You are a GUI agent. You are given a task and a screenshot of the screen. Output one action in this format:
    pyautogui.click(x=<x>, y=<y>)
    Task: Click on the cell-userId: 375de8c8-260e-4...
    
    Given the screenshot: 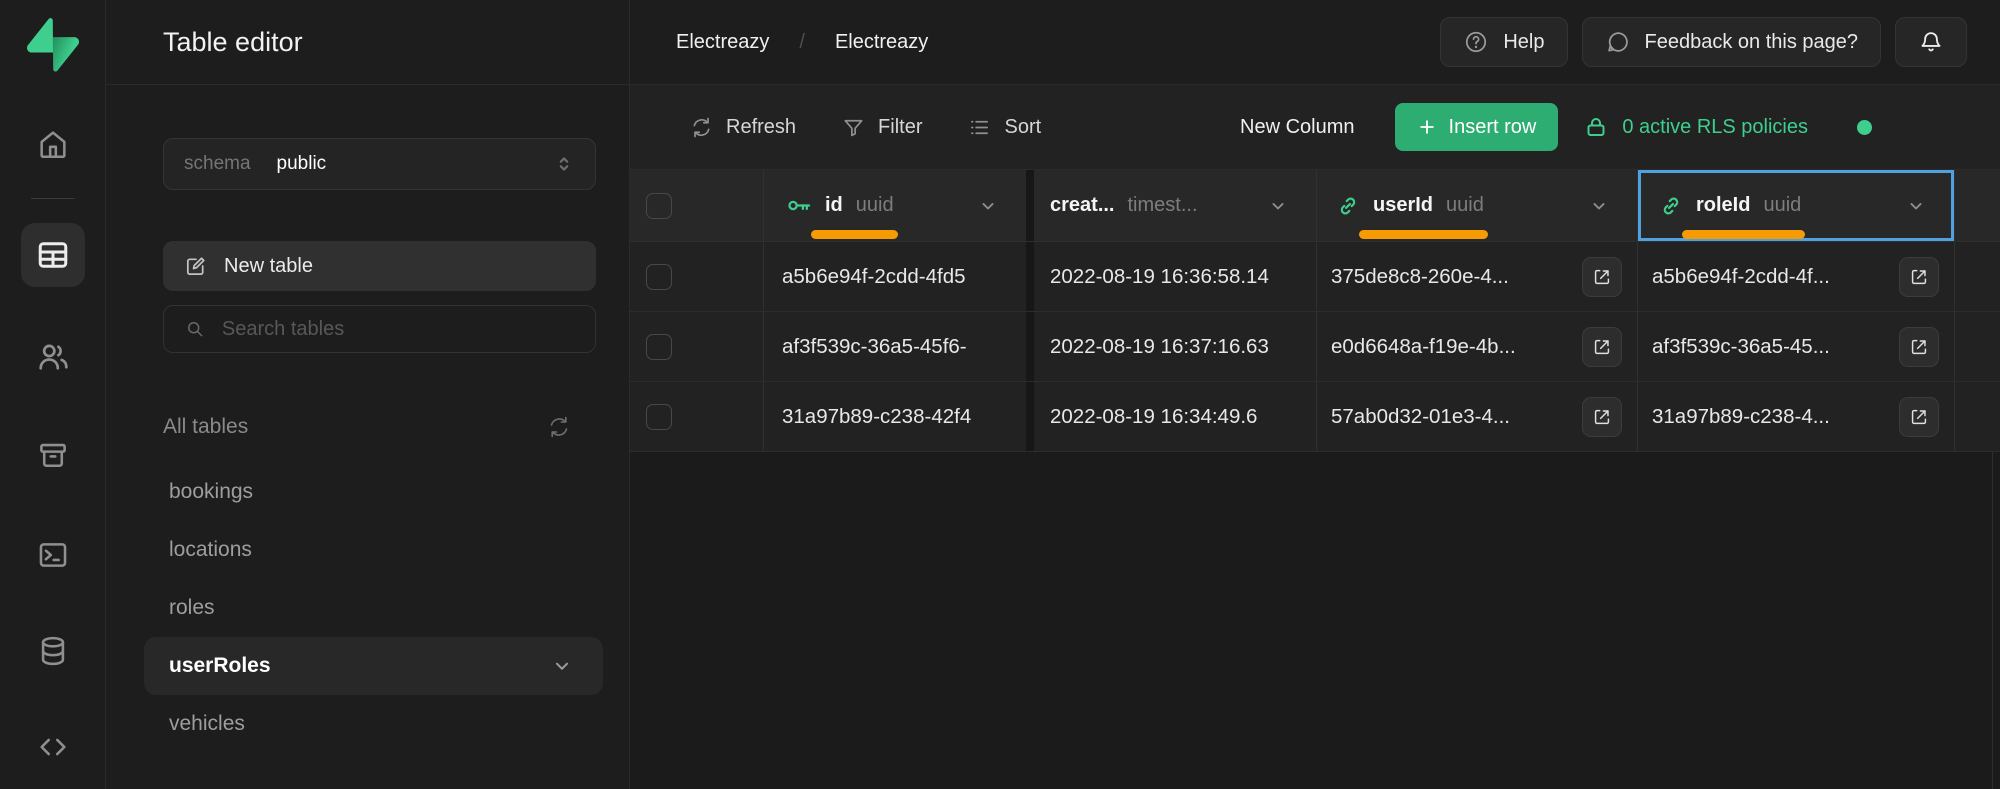 What is the action you would take?
    pyautogui.click(x=1477, y=276)
    